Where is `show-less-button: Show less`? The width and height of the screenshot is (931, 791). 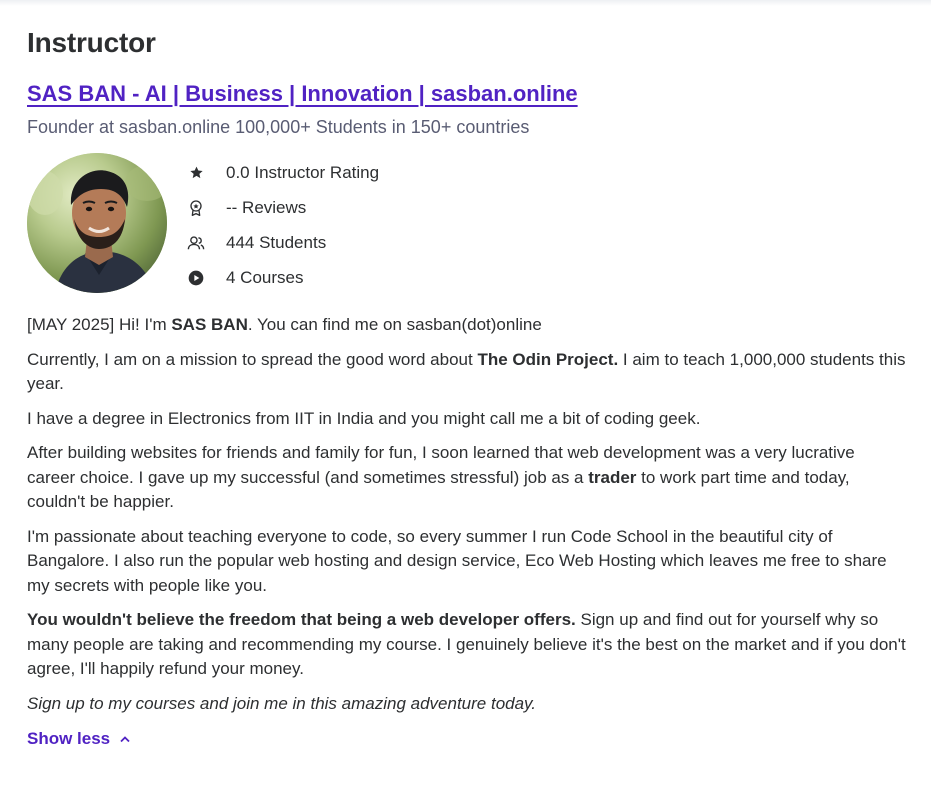
show-less-button: Show less is located at coordinates (79, 739).